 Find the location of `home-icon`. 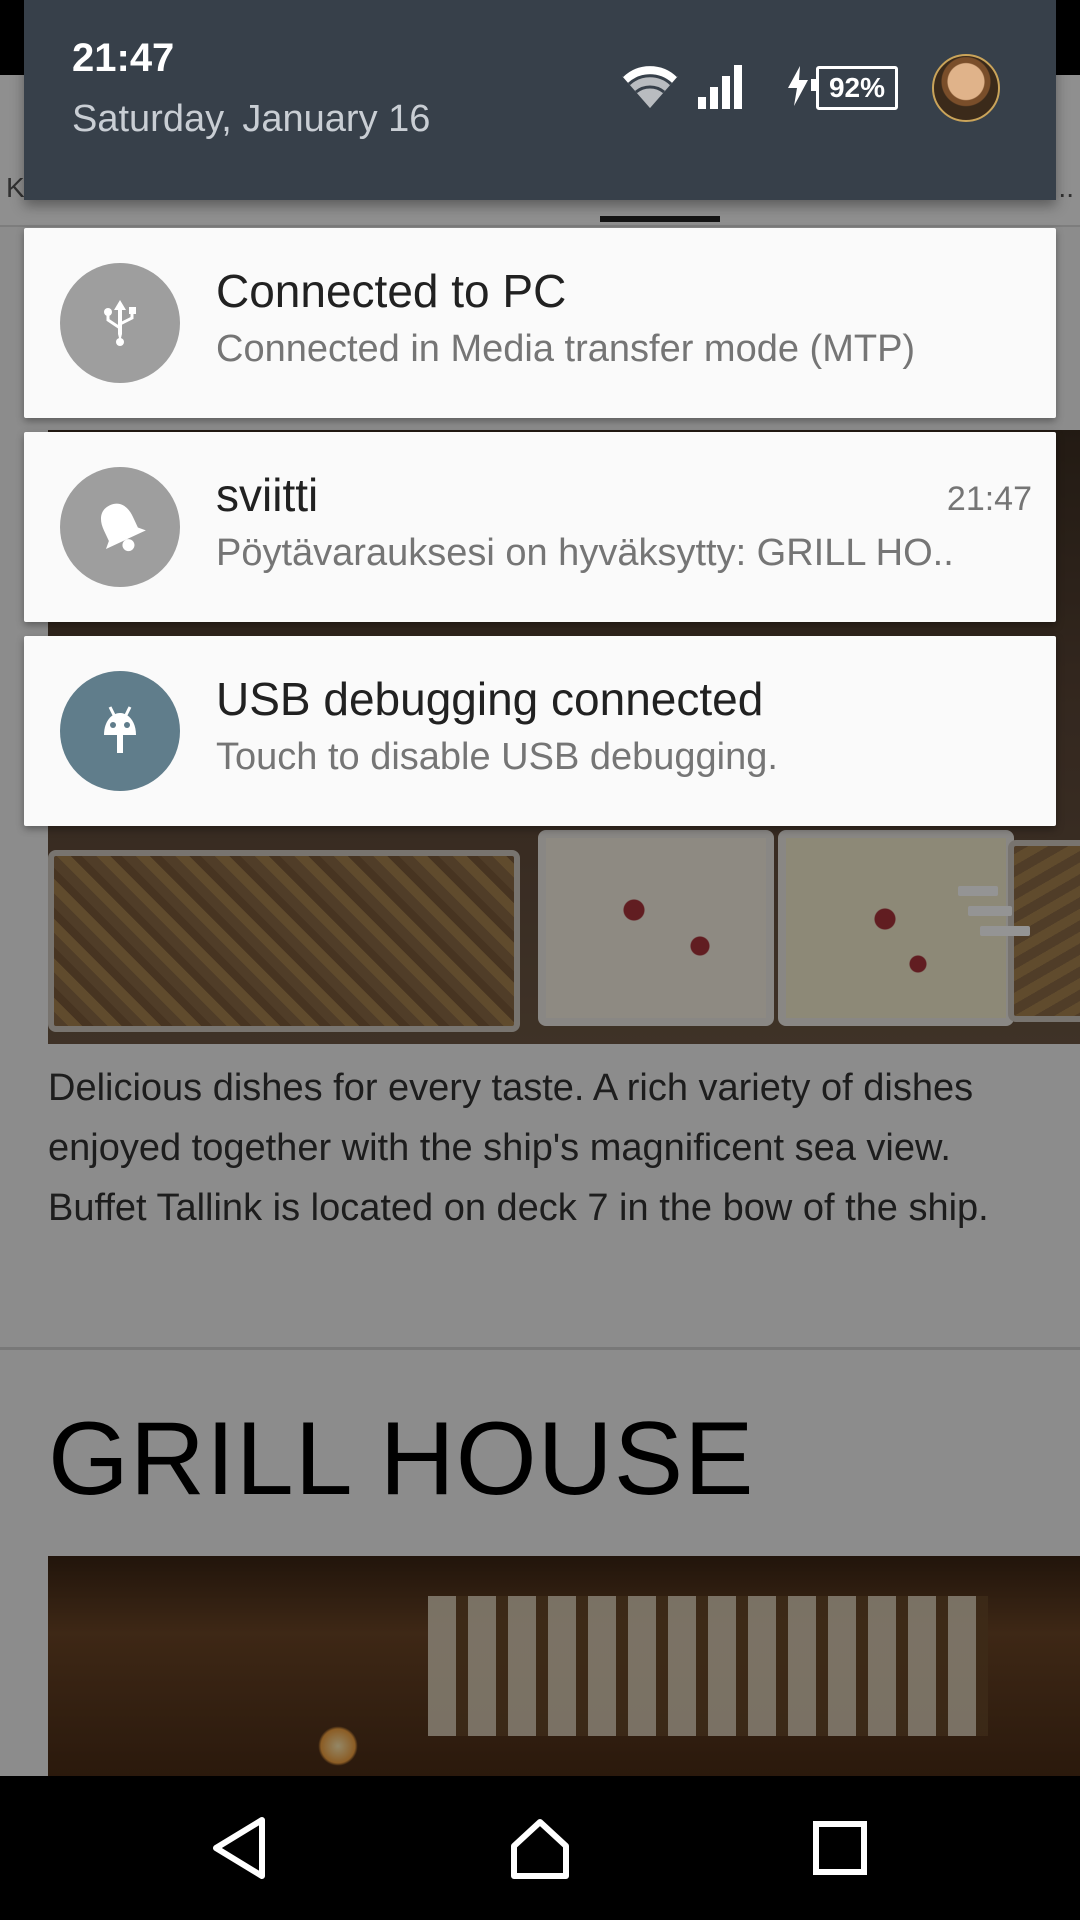

home-icon is located at coordinates (540, 1848).